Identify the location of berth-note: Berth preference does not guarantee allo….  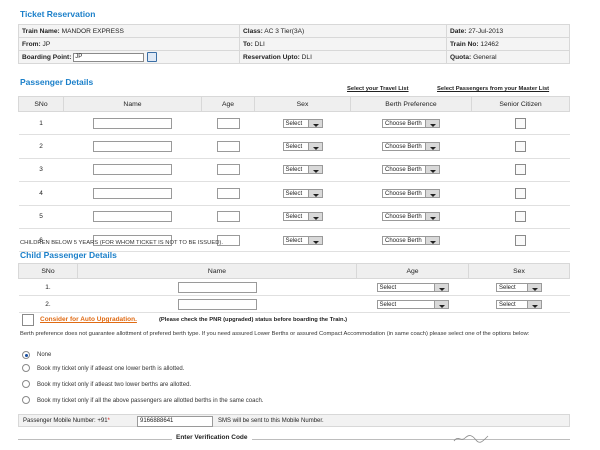
(275, 334).